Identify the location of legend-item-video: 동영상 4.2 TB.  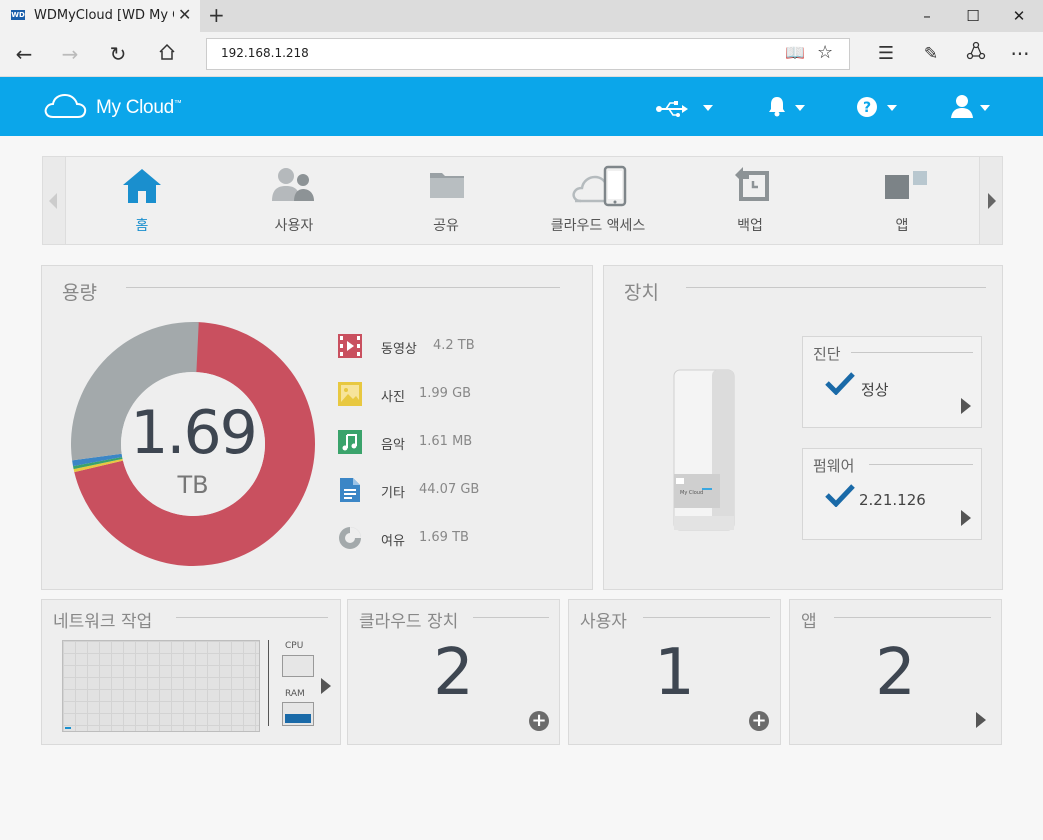
(458, 346).